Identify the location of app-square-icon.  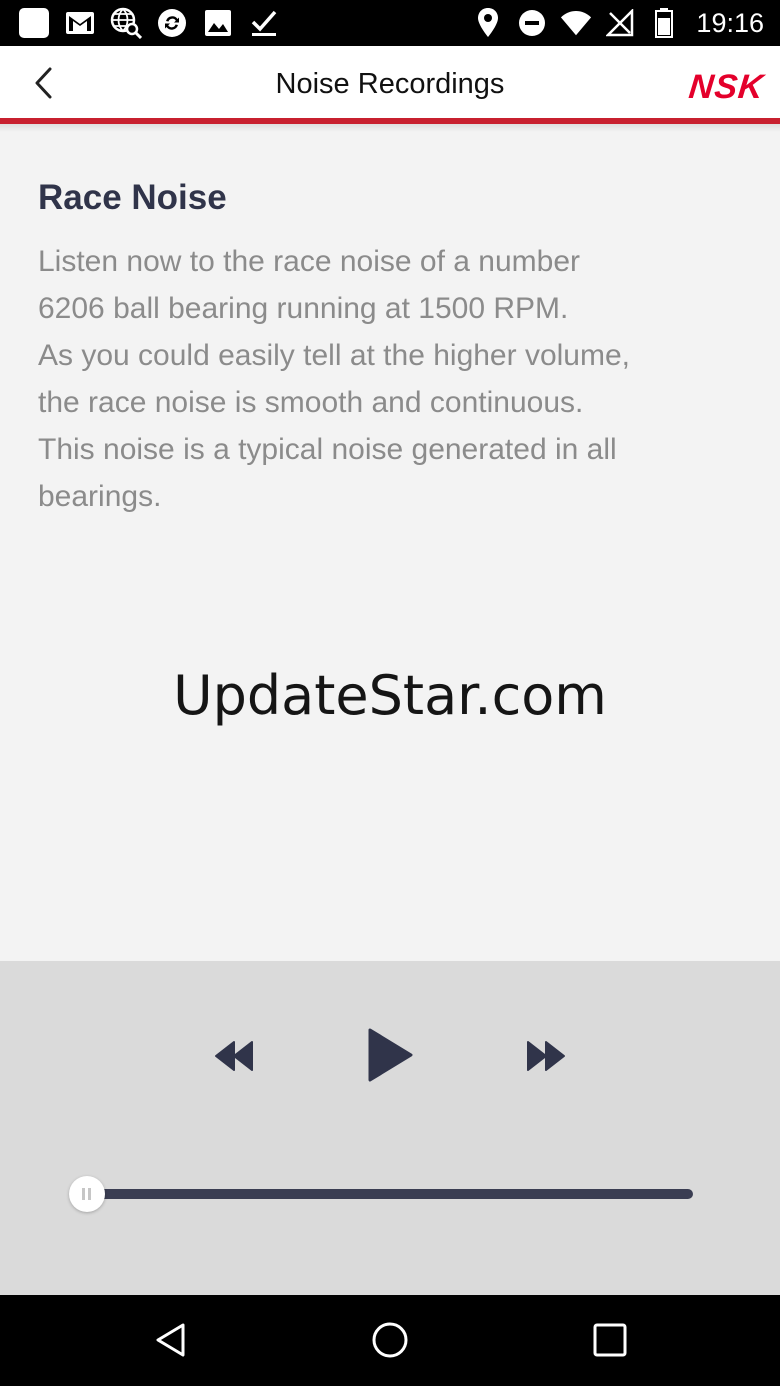
(34, 23).